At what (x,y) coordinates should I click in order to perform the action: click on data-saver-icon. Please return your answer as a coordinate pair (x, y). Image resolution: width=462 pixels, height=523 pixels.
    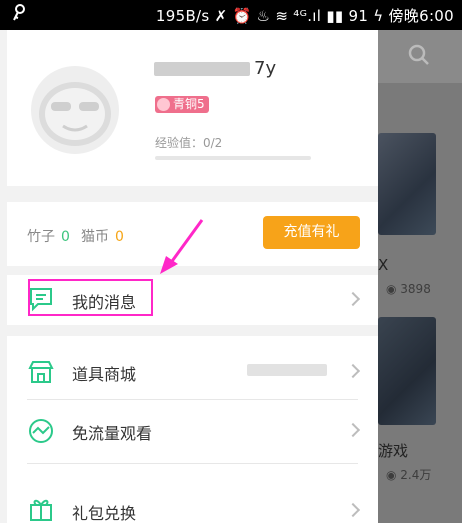
    Looking at the image, I should click on (41, 431).